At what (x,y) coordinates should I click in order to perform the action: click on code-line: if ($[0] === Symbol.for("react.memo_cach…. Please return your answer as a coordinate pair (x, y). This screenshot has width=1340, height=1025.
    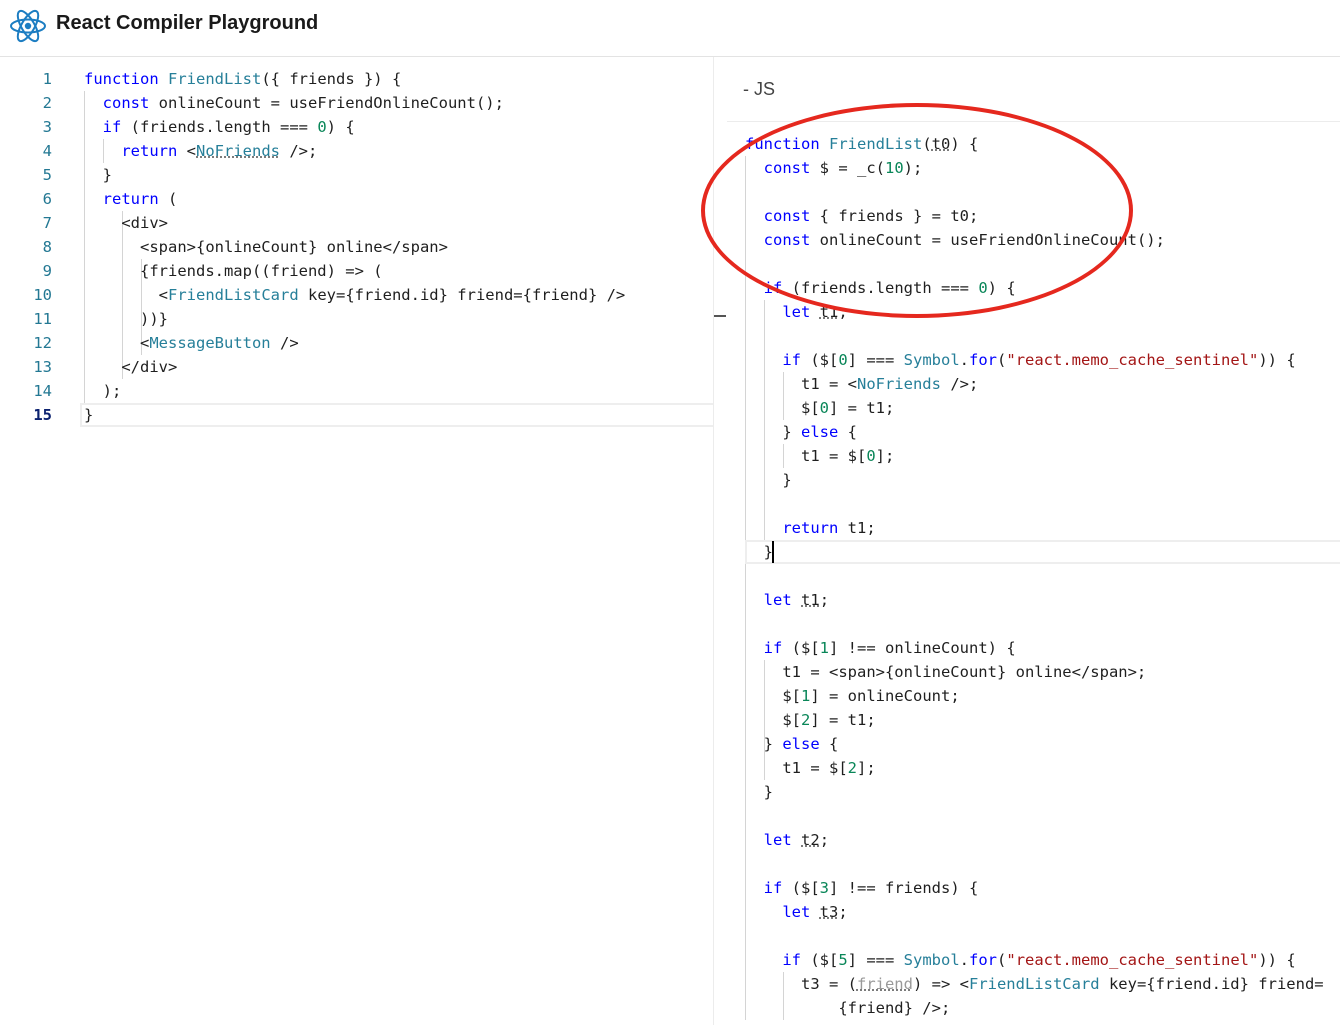
    Looking at the image, I should click on (1020, 360).